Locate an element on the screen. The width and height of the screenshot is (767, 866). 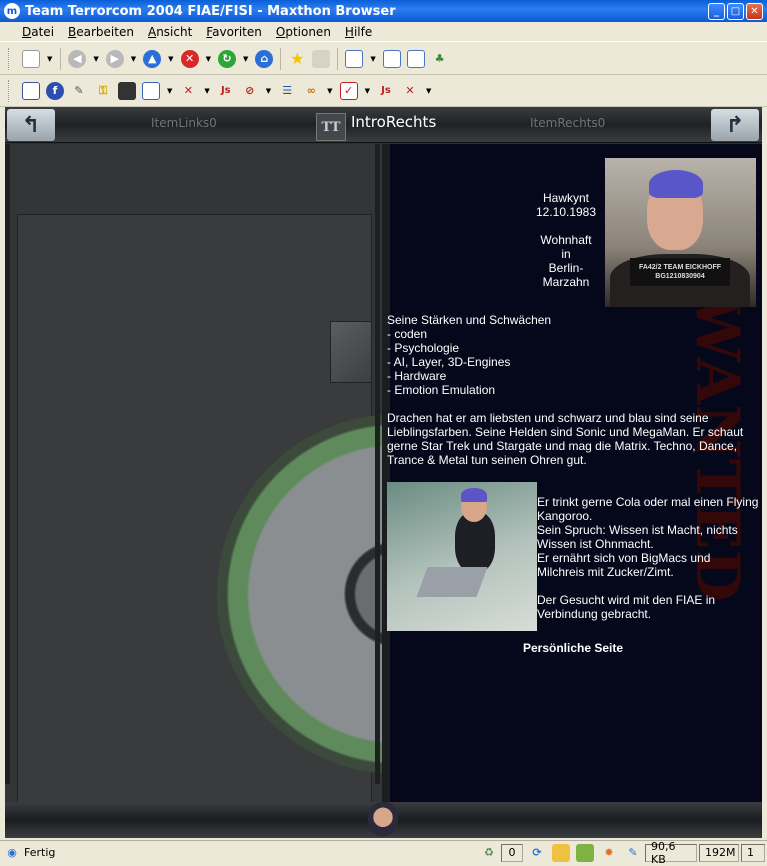
history-icon is located at coordinates (321, 58).